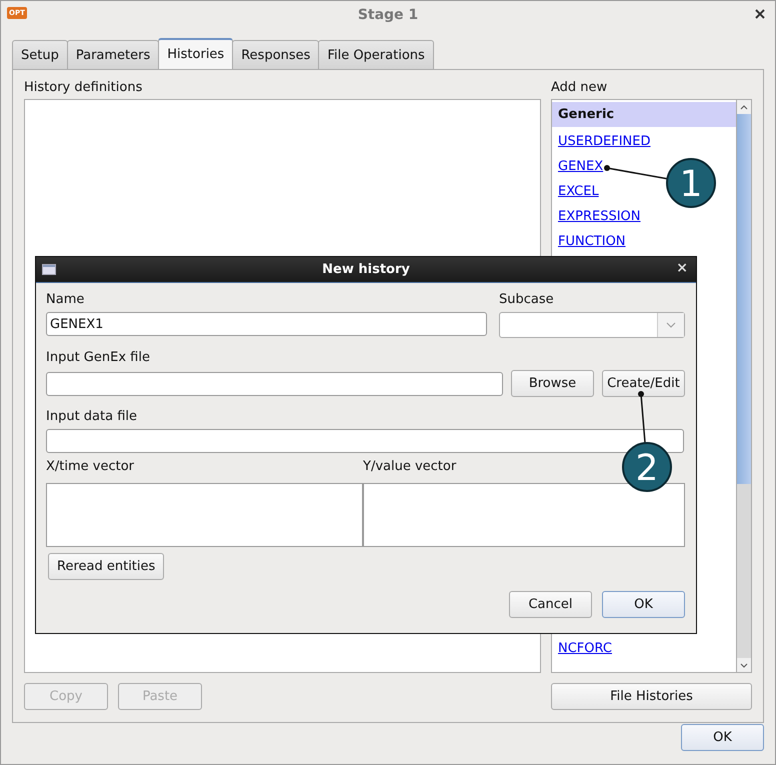 This screenshot has width=776, height=765. What do you see at coordinates (388, 14) in the screenshot?
I see `window-title: Stage 1` at bounding box center [388, 14].